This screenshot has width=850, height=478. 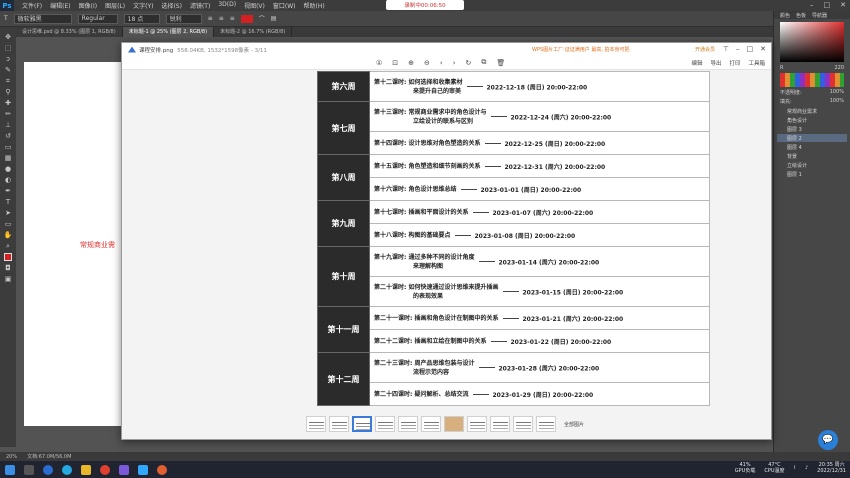 What do you see at coordinates (427, 63) in the screenshot?
I see `zoom-out-icon: ⊖` at bounding box center [427, 63].